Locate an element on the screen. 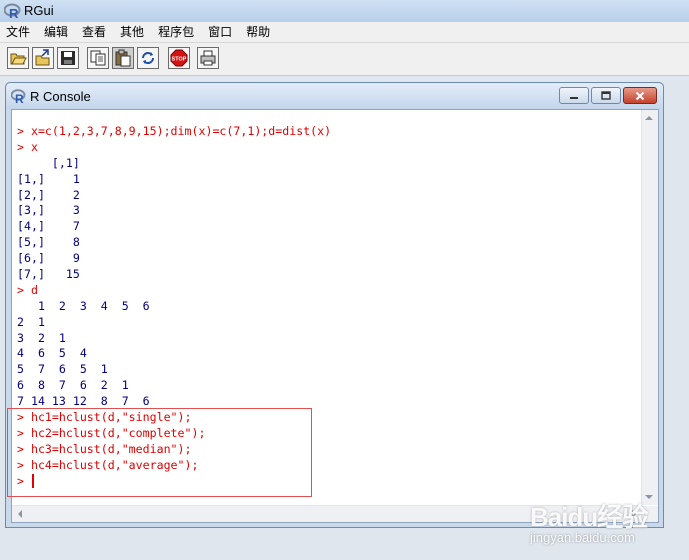  open-script-button is located at coordinates (18, 58).